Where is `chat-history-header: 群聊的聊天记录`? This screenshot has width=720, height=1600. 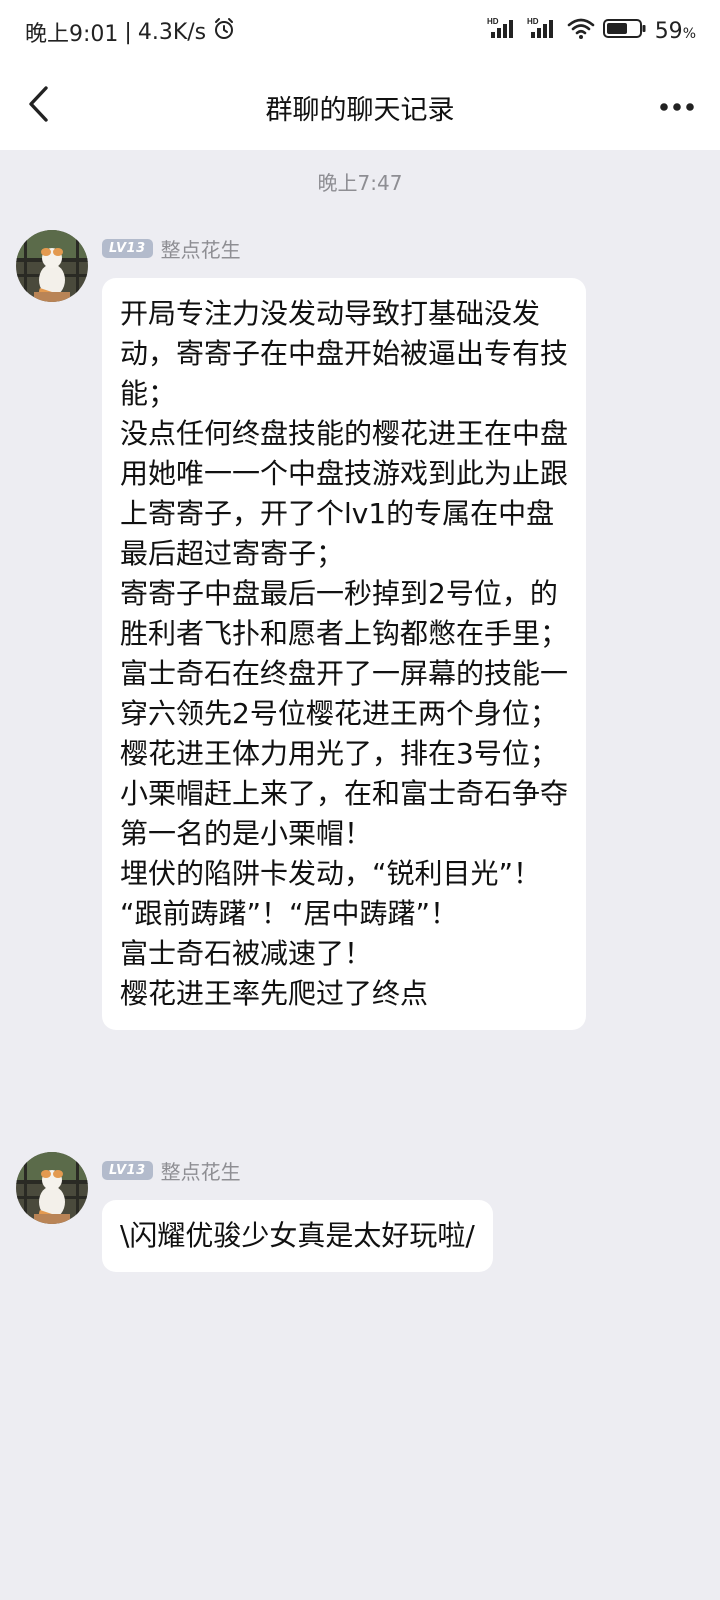
chat-history-header: 群聊的聊天记录 is located at coordinates (360, 106).